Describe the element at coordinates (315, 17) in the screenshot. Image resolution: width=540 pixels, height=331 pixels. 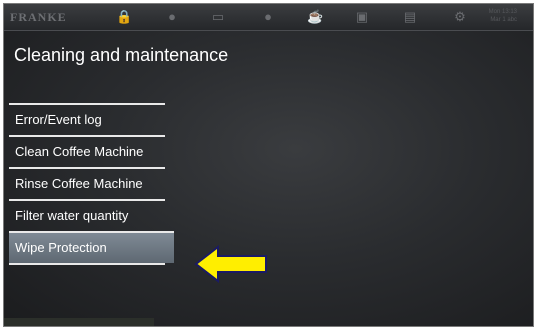
I see `coffee-cup-icon: ☕` at that location.